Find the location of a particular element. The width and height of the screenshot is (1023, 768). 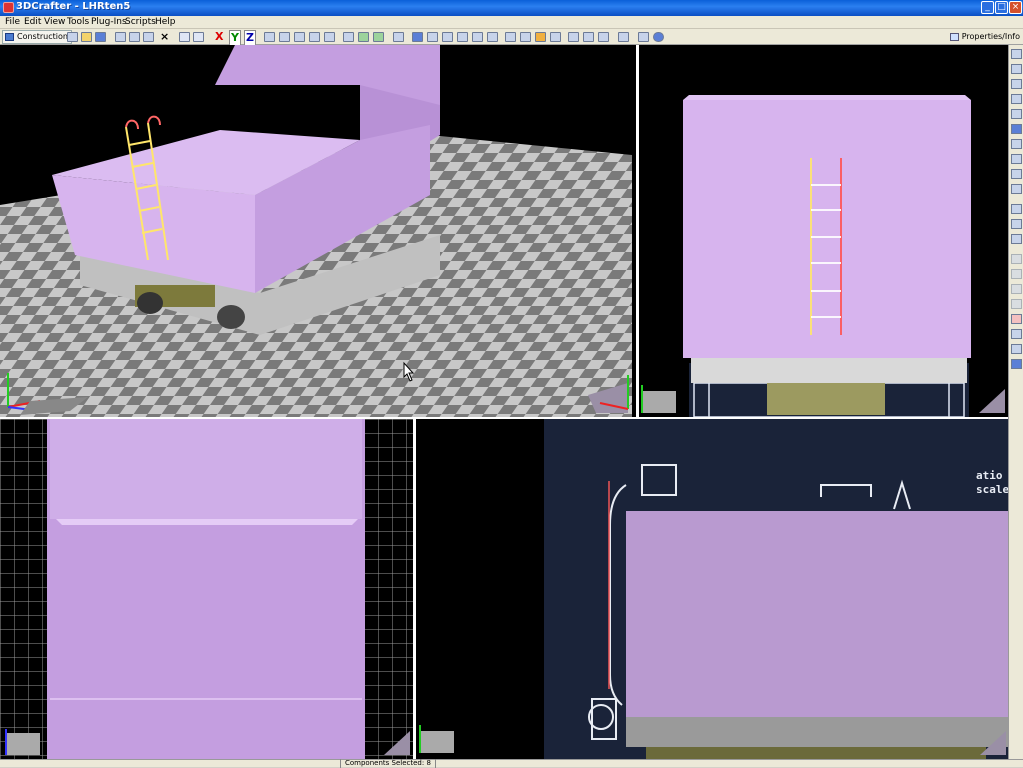

axis-y-button: Y is located at coordinates (235, 38).